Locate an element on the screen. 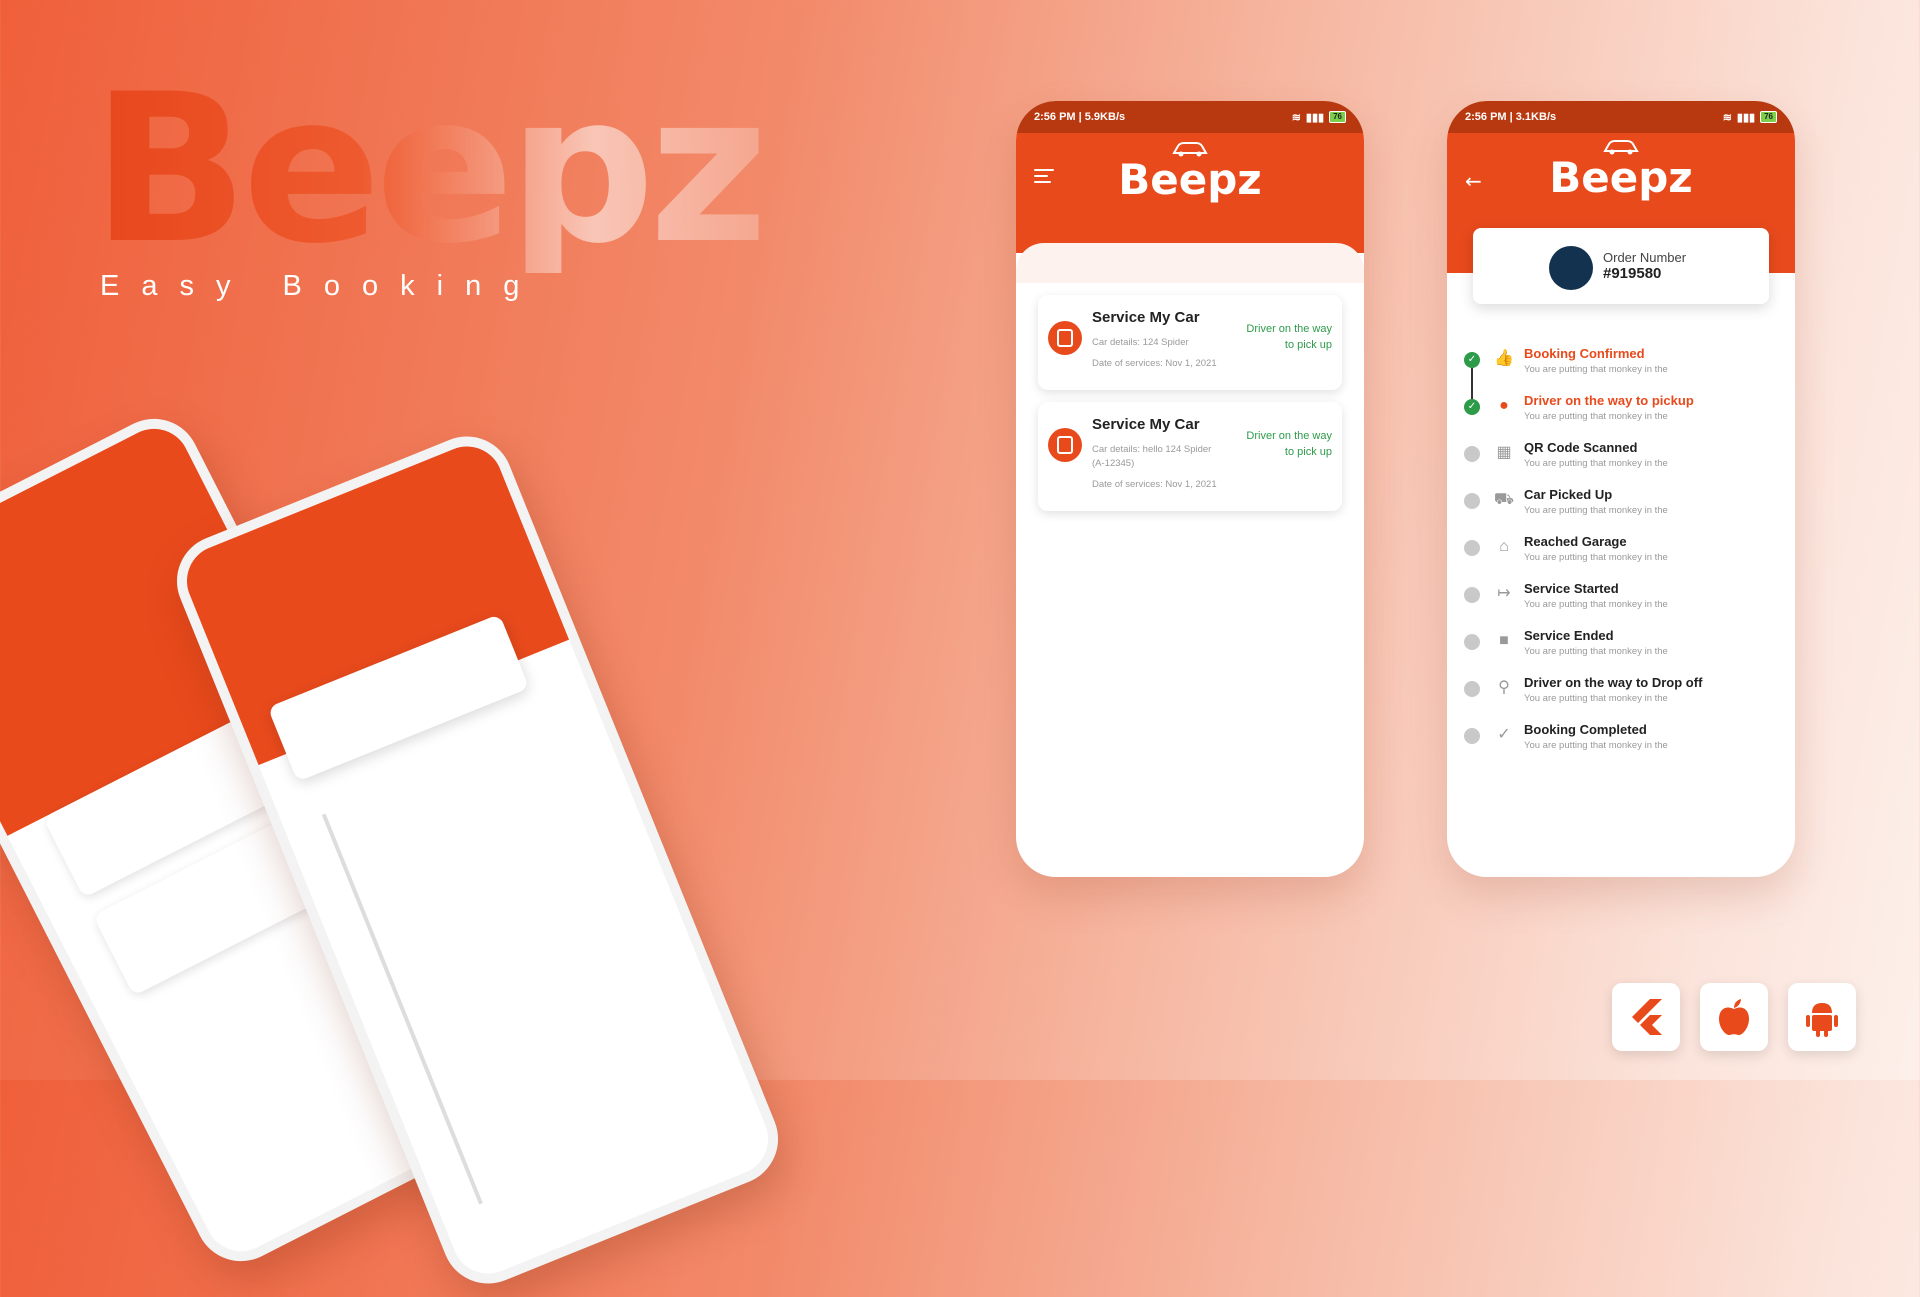 The width and height of the screenshot is (1920, 1297). hamburger-menu-icon is located at coordinates (1044, 178).